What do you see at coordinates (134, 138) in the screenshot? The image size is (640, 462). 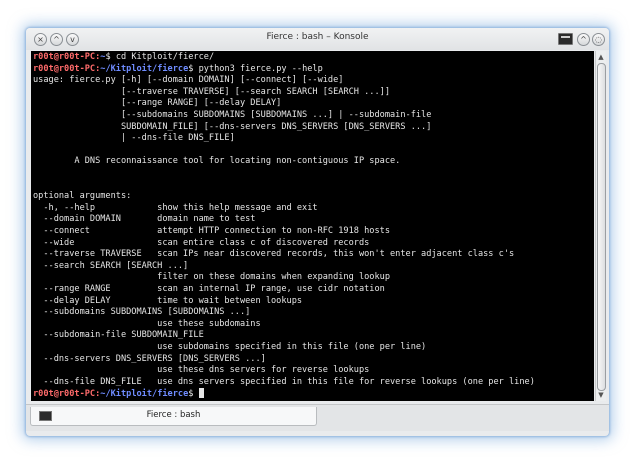 I see `output-line: | --dns-file DNS_FILE]` at bounding box center [134, 138].